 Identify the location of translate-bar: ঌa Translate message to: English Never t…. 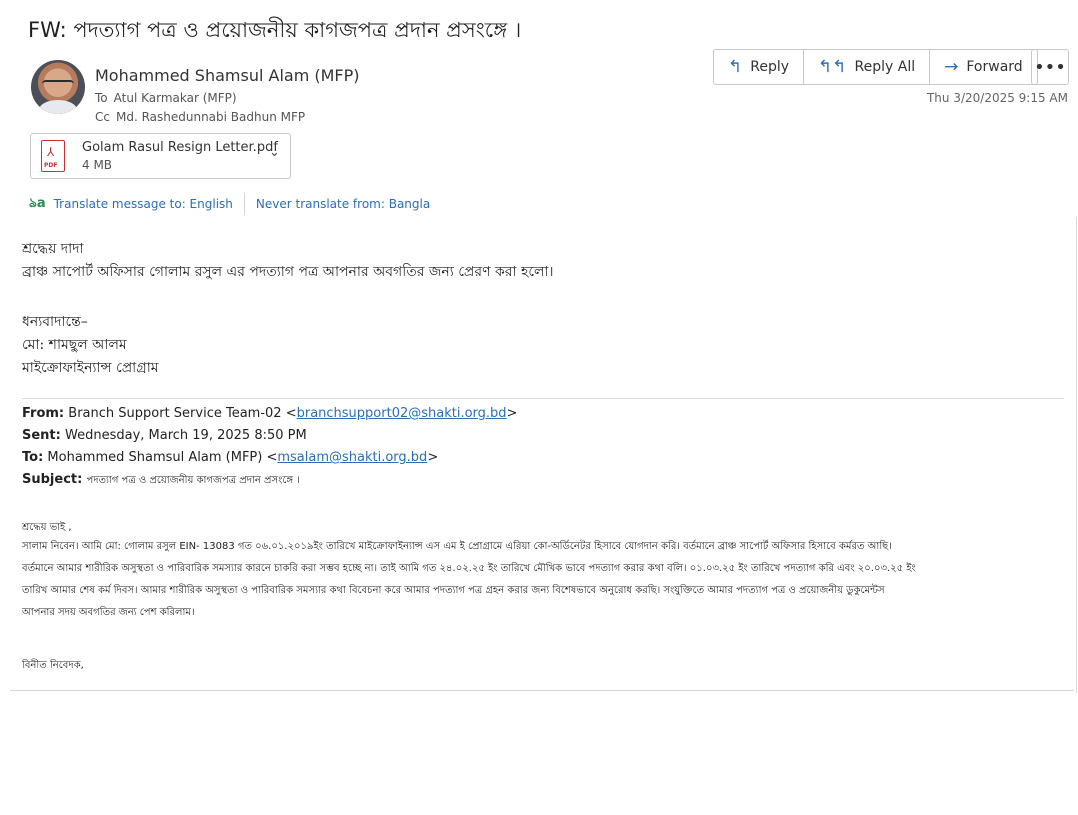
(229, 204).